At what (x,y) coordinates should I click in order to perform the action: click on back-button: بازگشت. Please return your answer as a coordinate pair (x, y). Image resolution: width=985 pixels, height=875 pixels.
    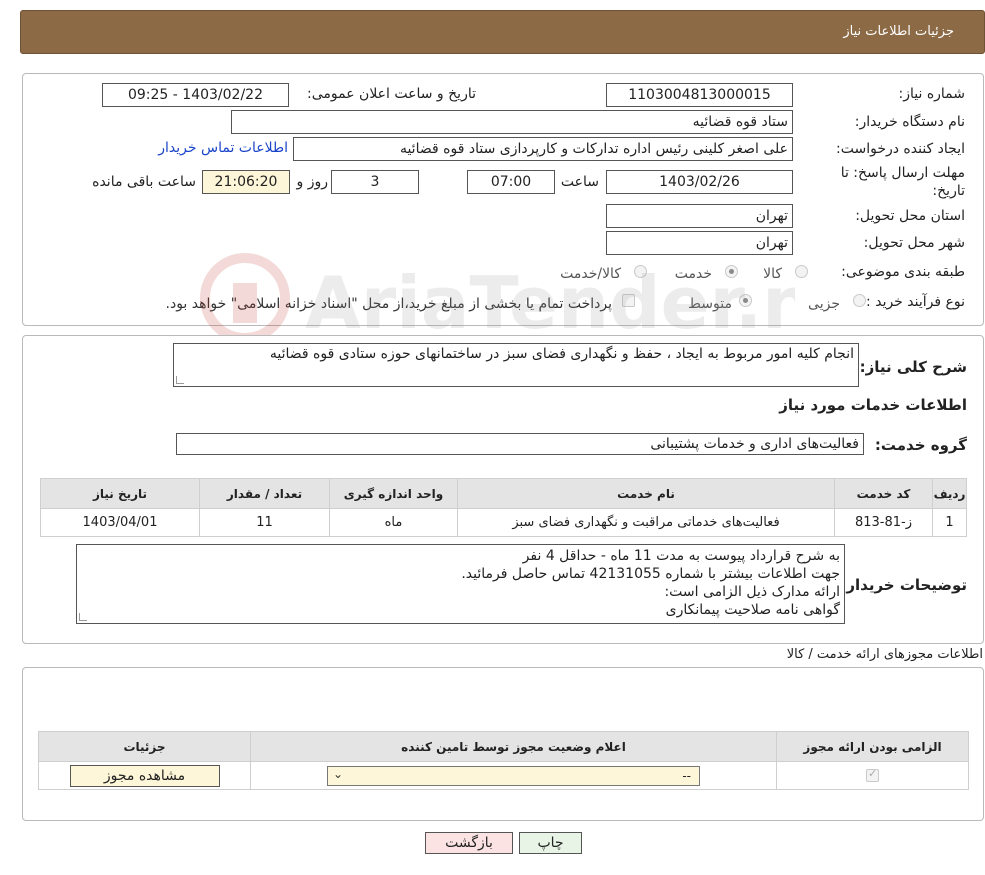
    Looking at the image, I should click on (469, 843).